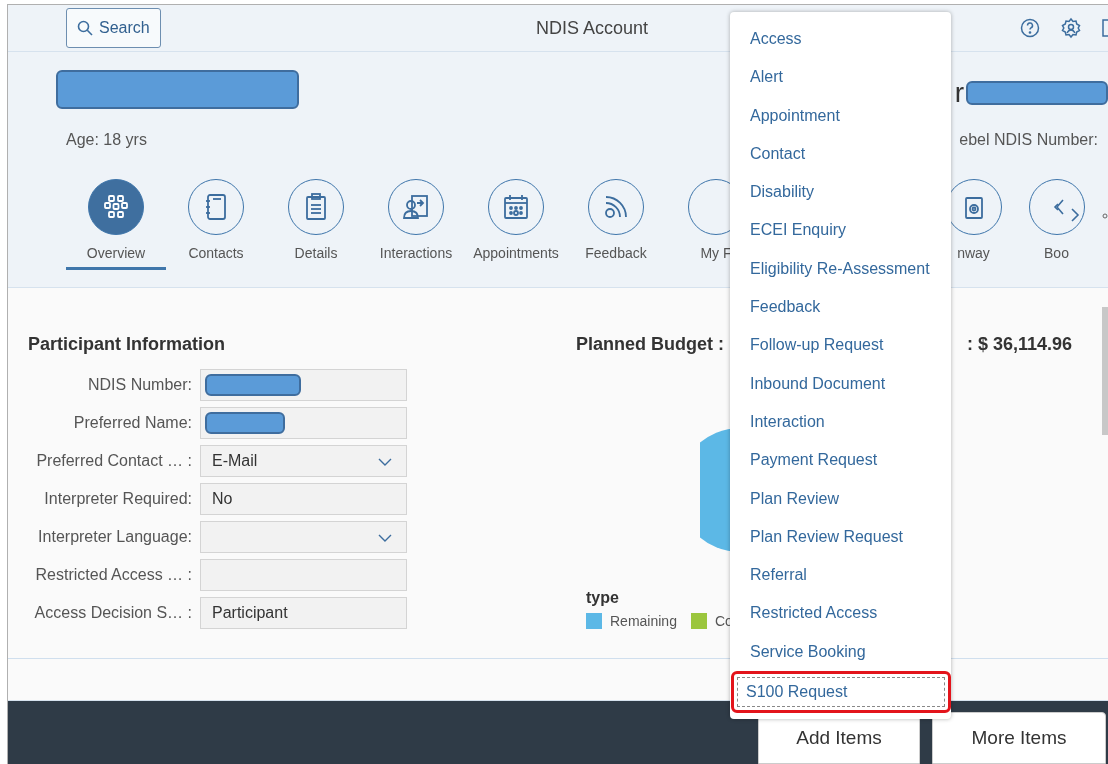 The width and height of the screenshot is (1108, 764). Describe the element at coordinates (1071, 28) in the screenshot. I see `settings-icon` at that location.